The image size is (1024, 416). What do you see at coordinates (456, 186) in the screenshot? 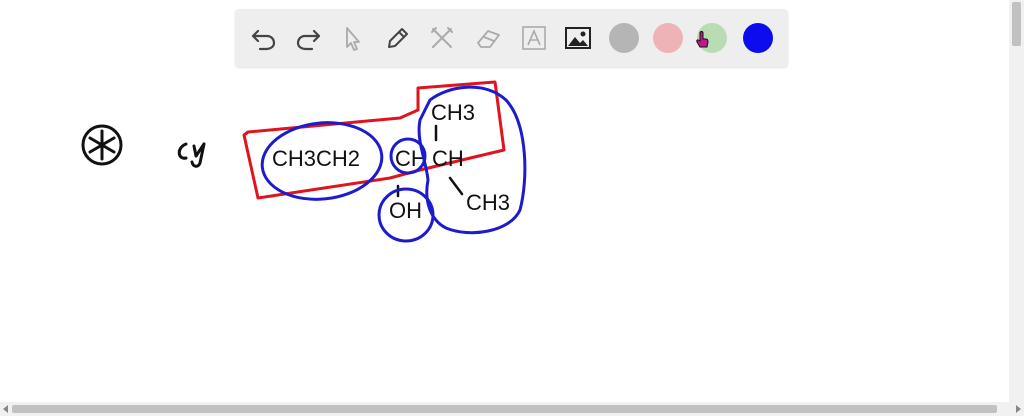
I see `bond-bottom` at bounding box center [456, 186].